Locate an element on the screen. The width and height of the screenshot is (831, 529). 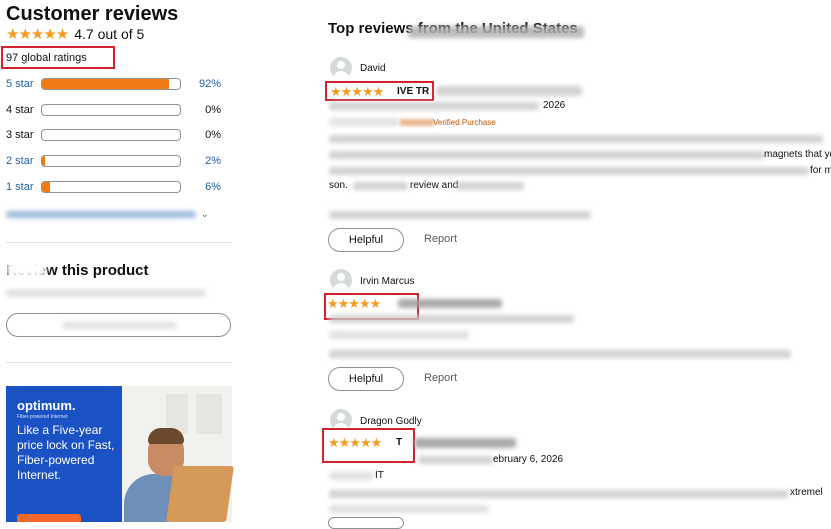
histogram-label: 4 star is located at coordinates (20, 110).